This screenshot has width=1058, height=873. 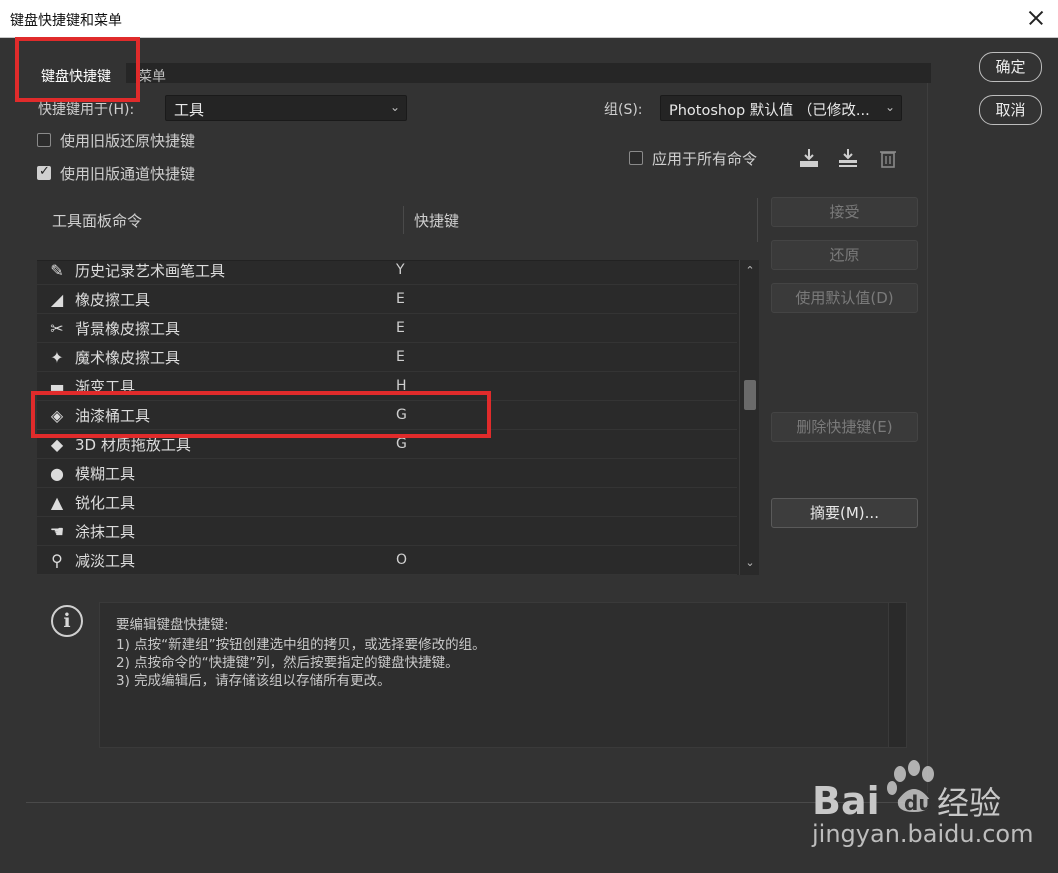 What do you see at coordinates (844, 298) in the screenshot?
I see `use-default-button: 使用默认值(D)` at bounding box center [844, 298].